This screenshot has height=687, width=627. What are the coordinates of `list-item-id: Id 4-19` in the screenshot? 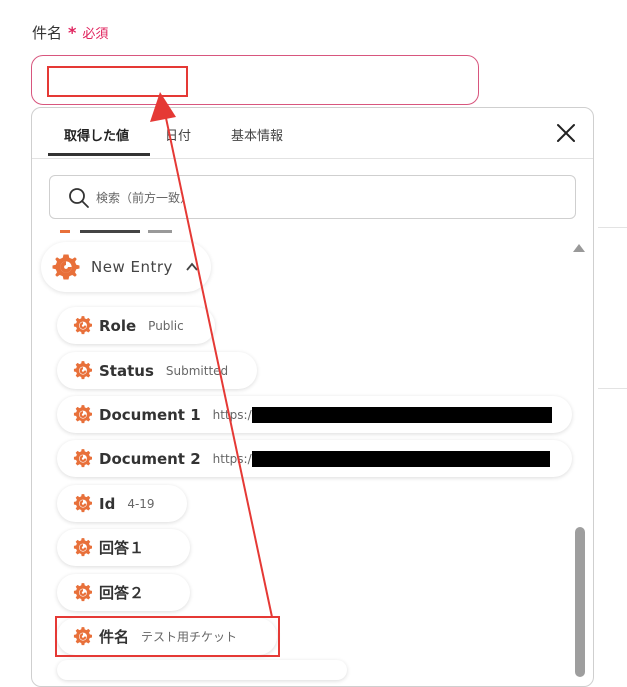 It's located at (122, 503).